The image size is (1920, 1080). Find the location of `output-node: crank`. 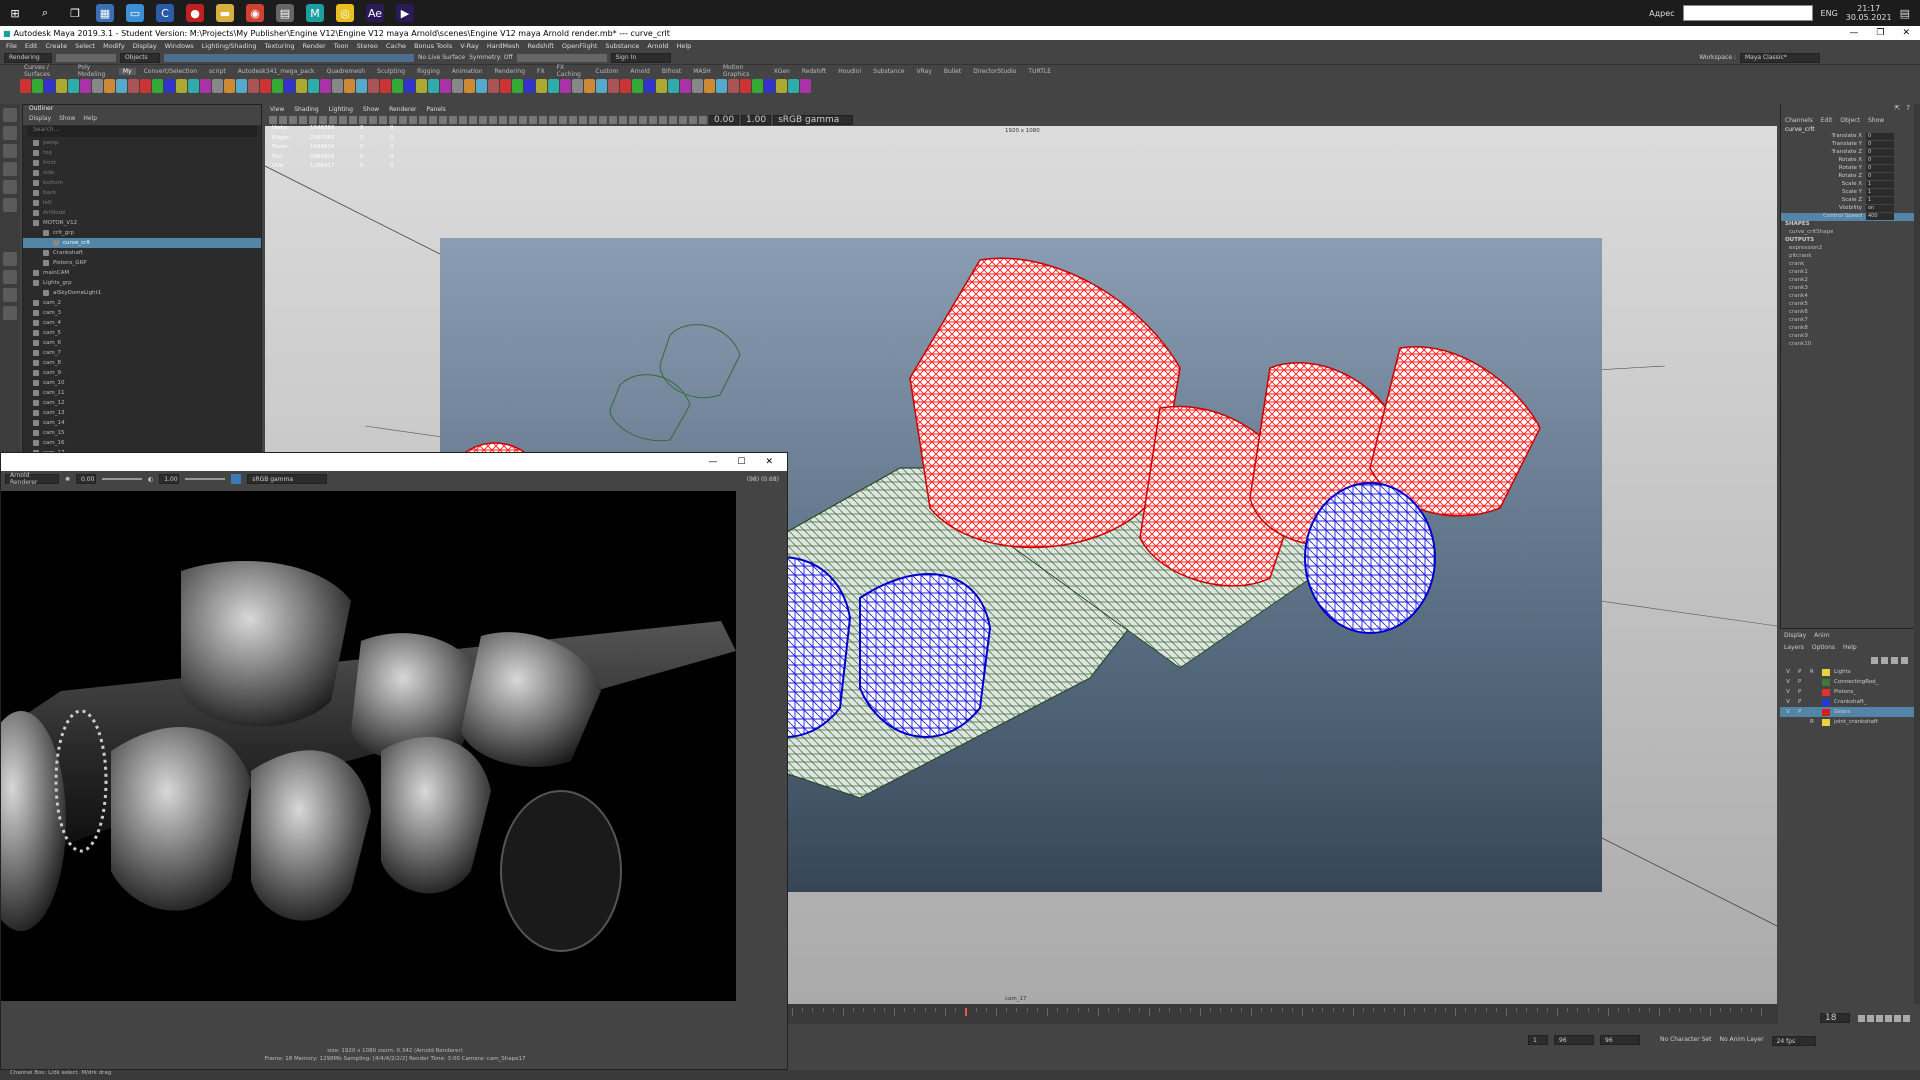

output-node: crank is located at coordinates (1847, 265).